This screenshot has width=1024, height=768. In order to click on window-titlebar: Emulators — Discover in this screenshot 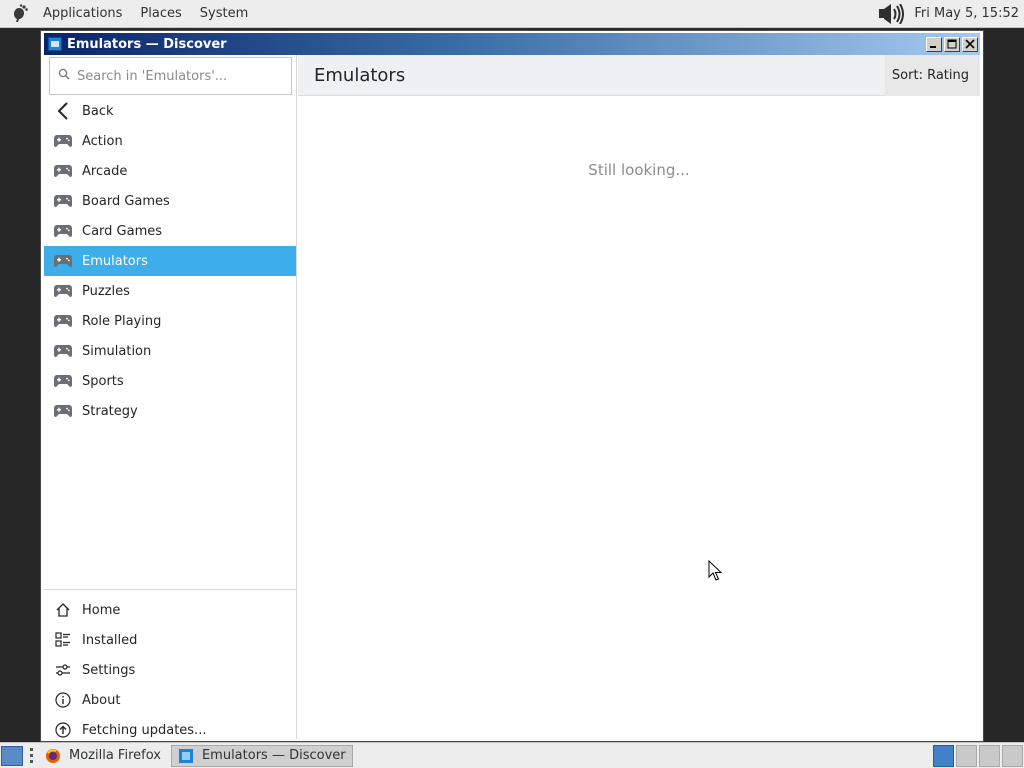, I will do `click(512, 44)`.